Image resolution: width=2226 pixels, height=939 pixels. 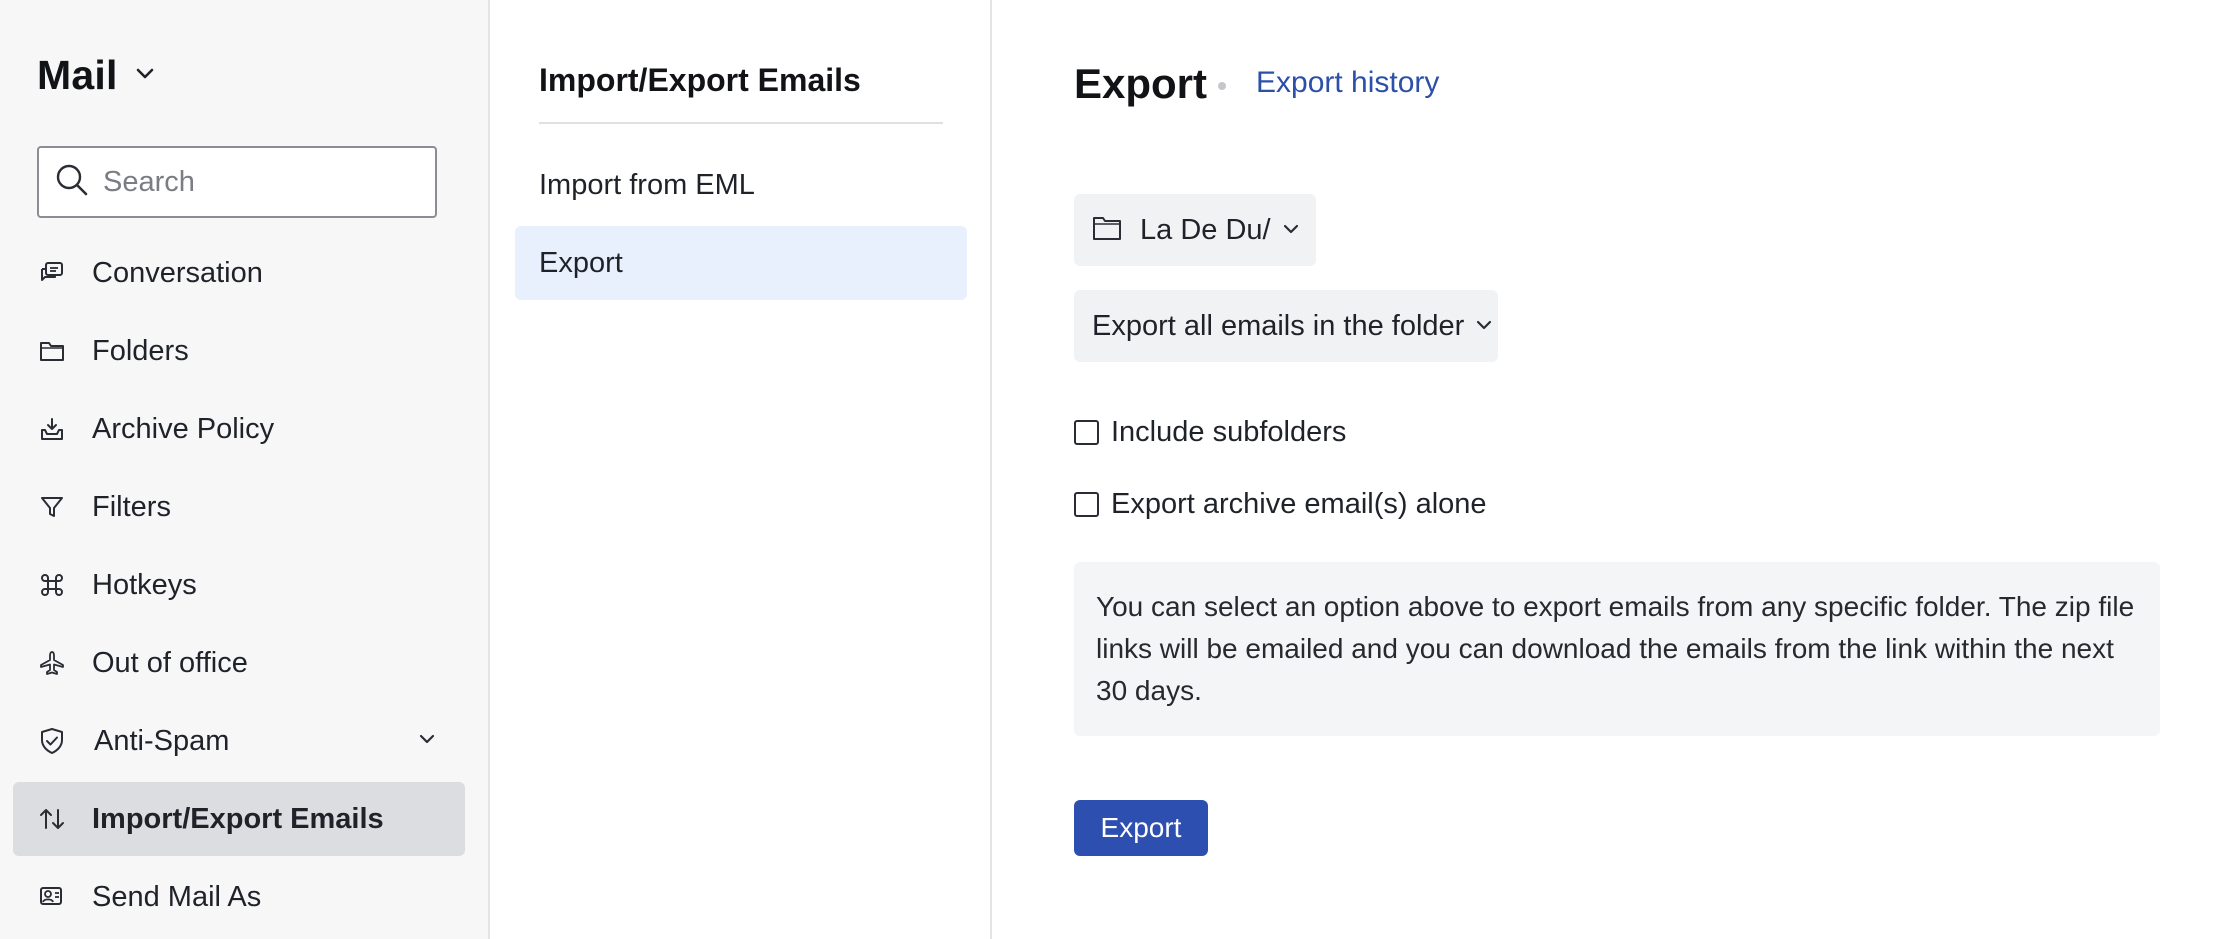 I want to click on export-scope-selector: Export all emails in the folder, so click(x=1286, y=326).